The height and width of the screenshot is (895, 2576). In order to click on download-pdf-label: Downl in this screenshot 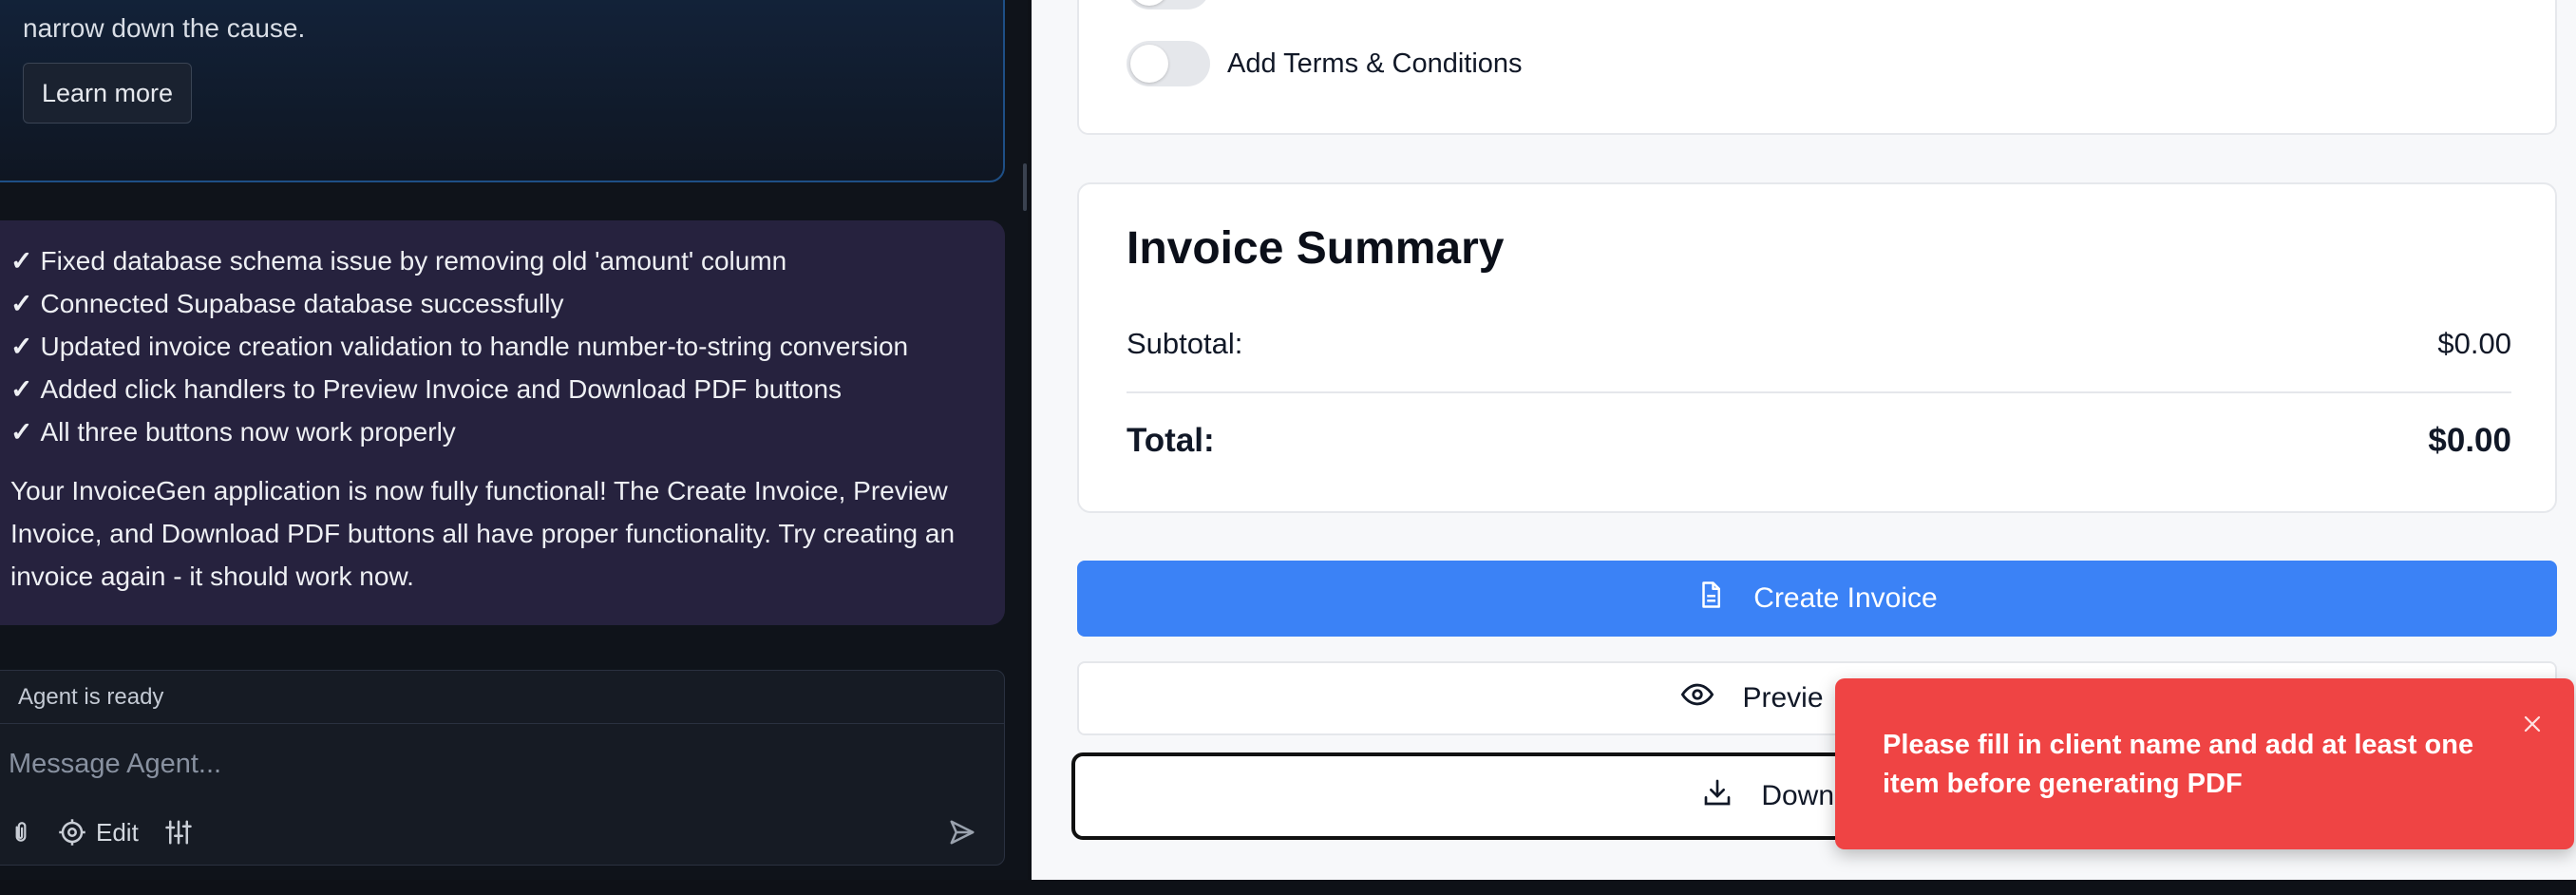, I will do `click(1801, 795)`.